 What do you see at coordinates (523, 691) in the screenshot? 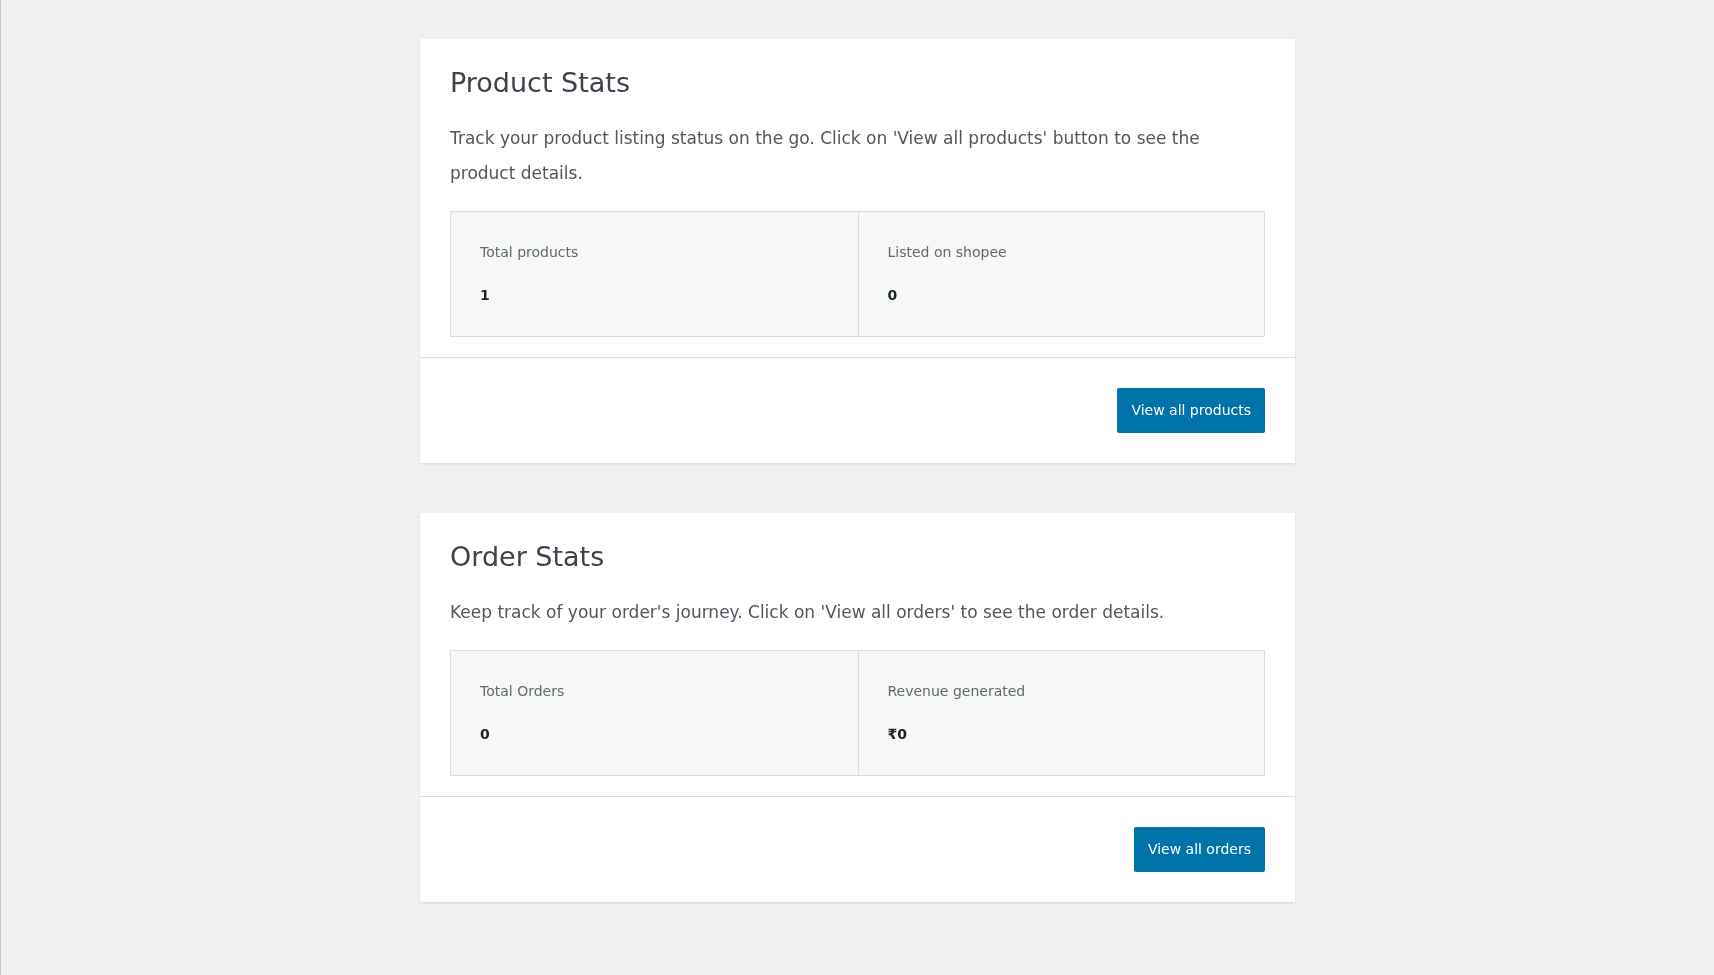
I see `stat-label: Total Orders` at bounding box center [523, 691].